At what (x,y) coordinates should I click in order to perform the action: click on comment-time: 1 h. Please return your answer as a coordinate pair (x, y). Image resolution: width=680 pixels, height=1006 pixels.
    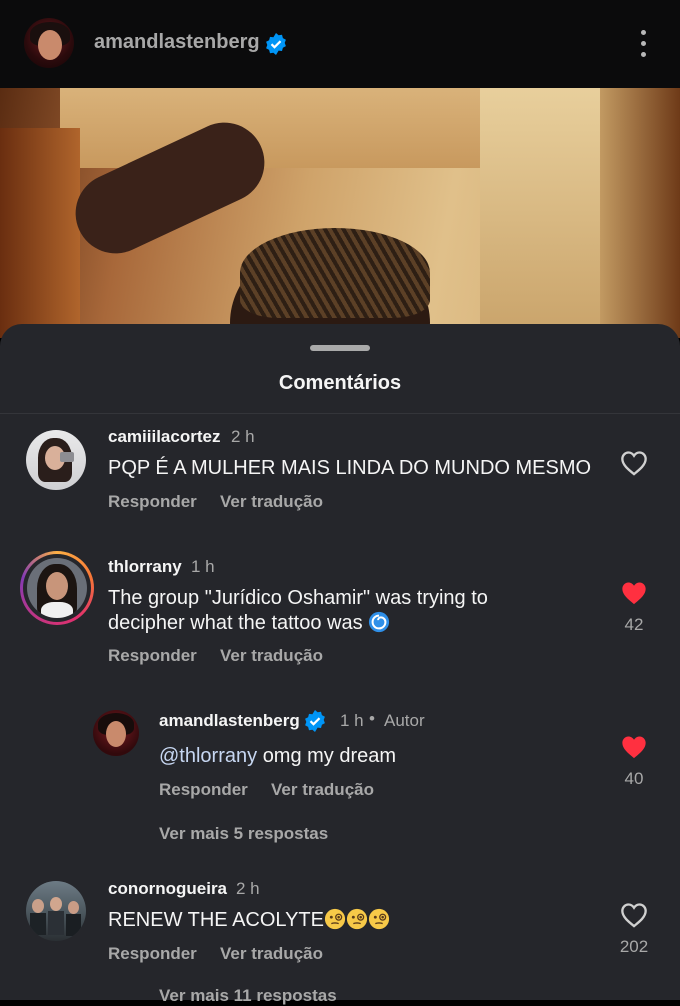
    Looking at the image, I should click on (203, 566).